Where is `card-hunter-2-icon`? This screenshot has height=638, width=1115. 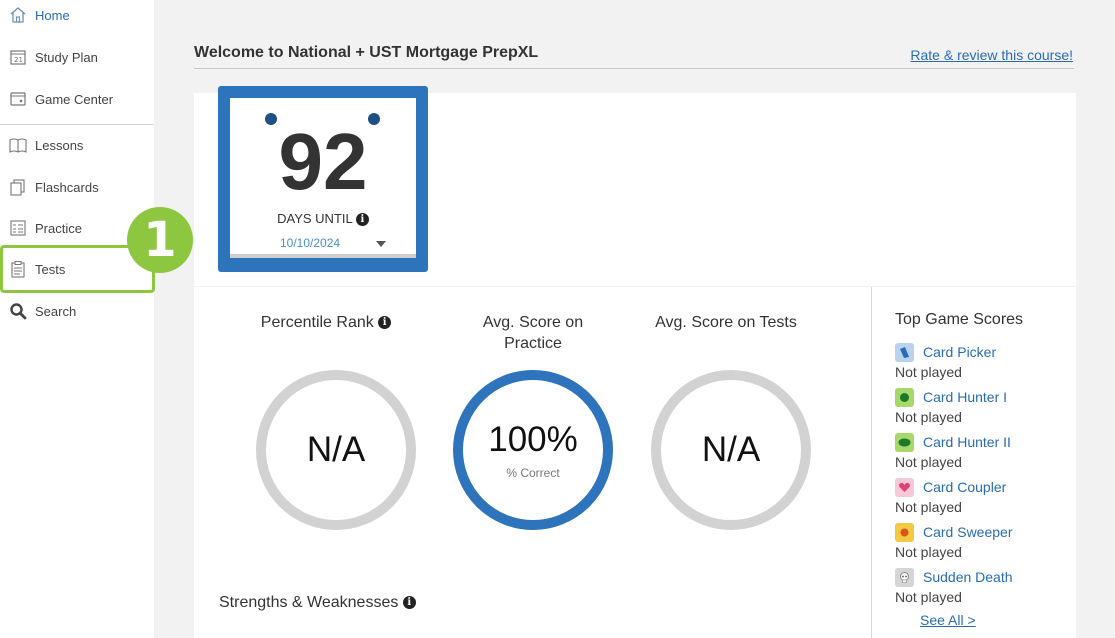 card-hunter-2-icon is located at coordinates (904, 442).